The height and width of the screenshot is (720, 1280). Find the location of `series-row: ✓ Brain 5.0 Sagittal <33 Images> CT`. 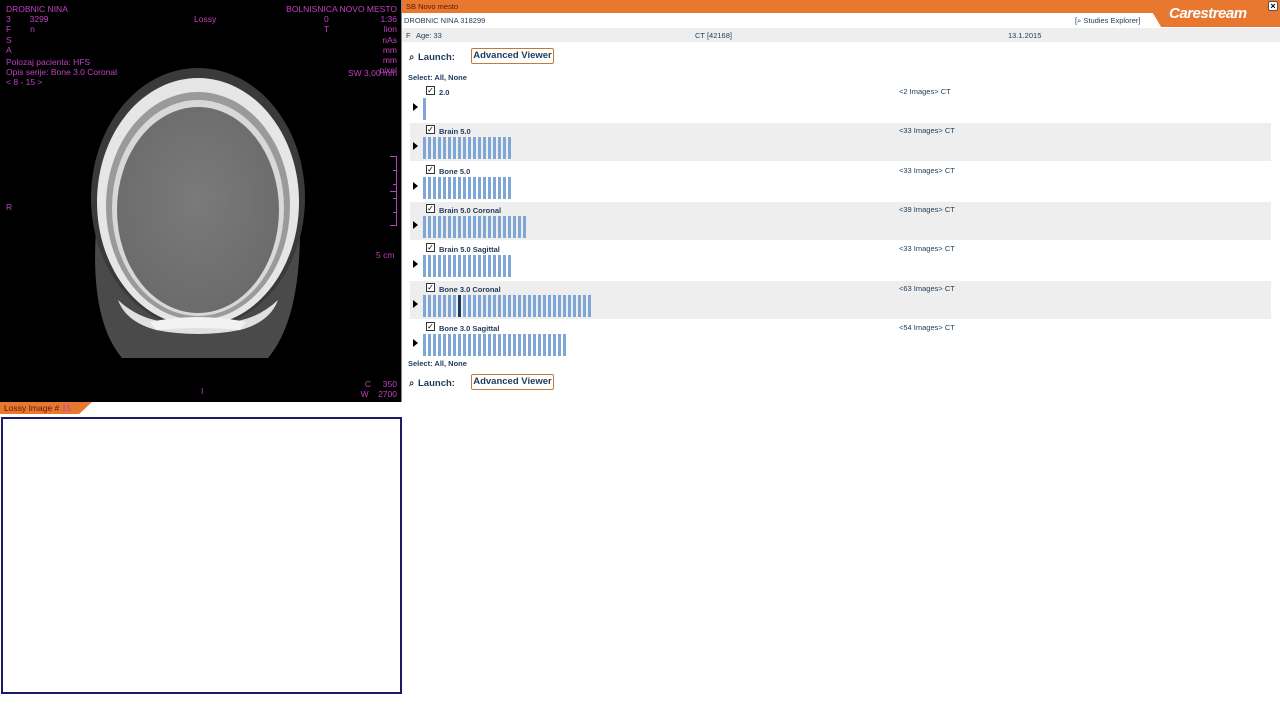

series-row: ✓ Brain 5.0 Sagittal <33 Images> CT is located at coordinates (840, 260).